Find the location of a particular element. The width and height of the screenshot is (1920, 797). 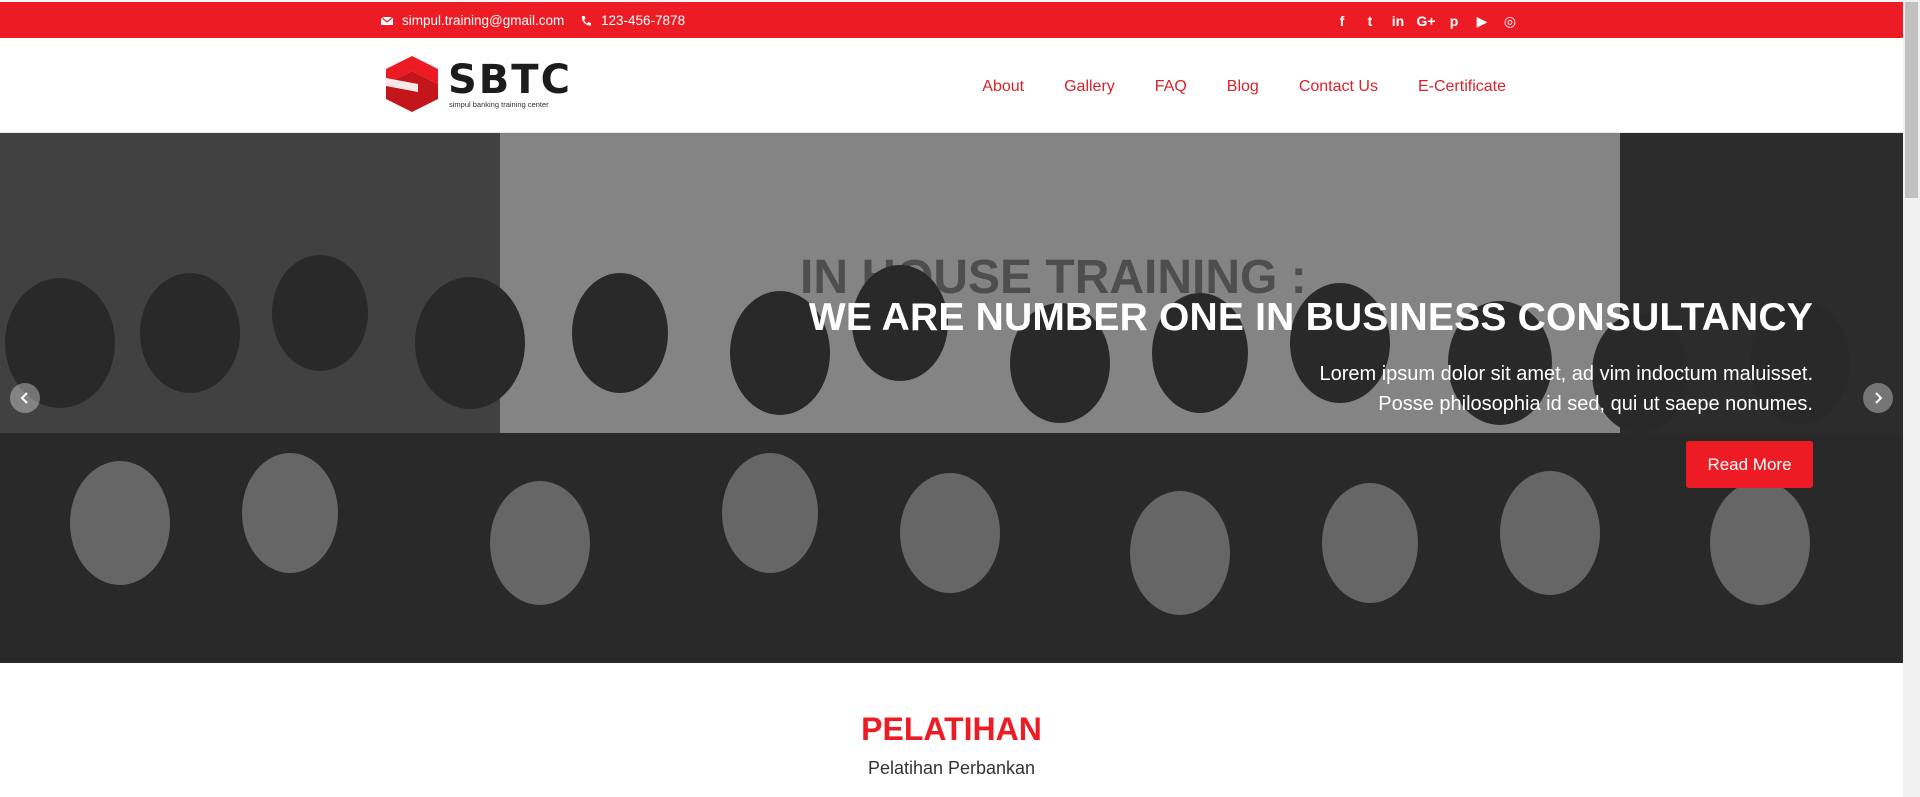

slider-prev-button is located at coordinates (25, 398).